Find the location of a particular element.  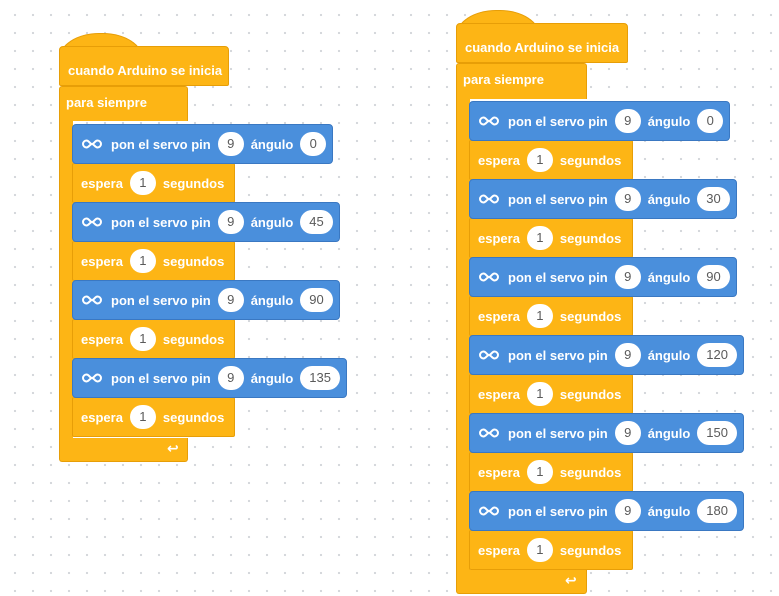

servo-block: pon el servo pin 9 ángulo 180 is located at coordinates (606, 511).